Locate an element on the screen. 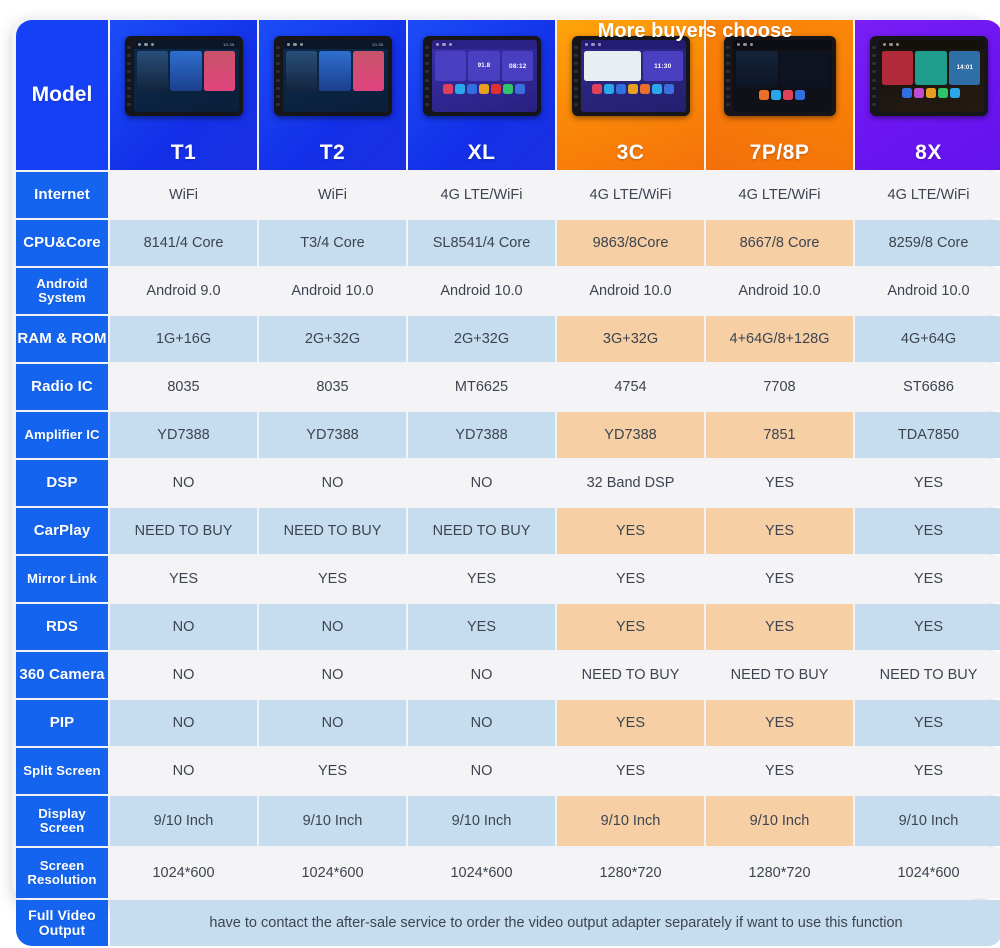  product-header-3c: 11:30 3C is located at coordinates (630, 95).